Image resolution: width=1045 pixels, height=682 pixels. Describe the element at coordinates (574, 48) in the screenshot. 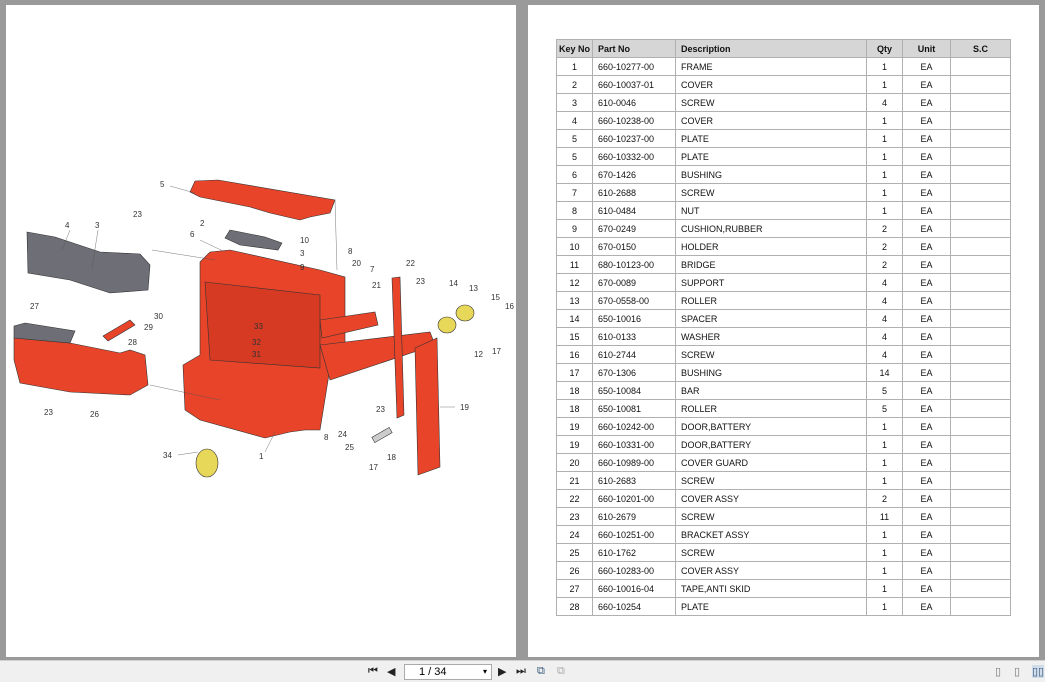

I see `col-key-no: Key No` at that location.